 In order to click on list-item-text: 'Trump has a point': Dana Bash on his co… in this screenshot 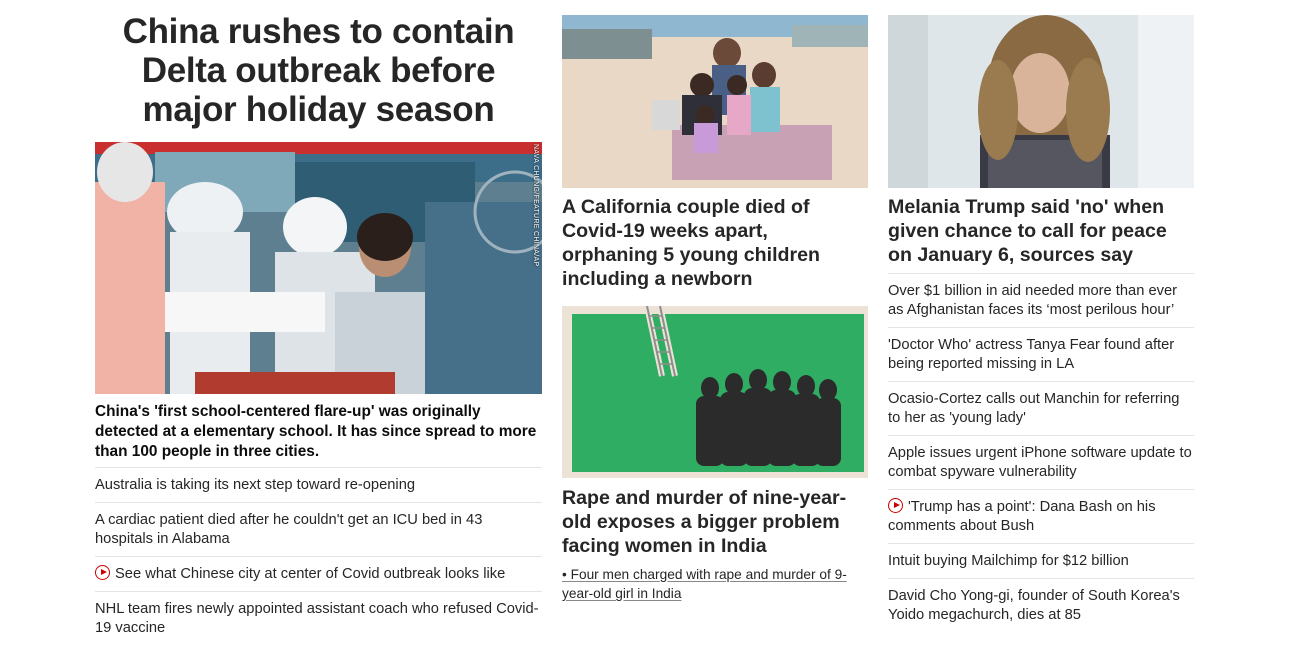, I will do `click(1022, 516)`.